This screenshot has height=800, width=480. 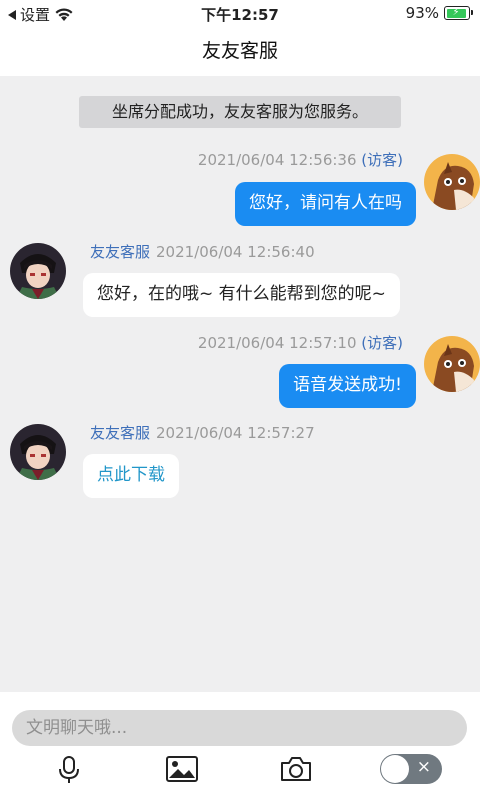 I want to click on message-meta: 2021/06/04 12:56:36 (访客), so click(x=300, y=159).